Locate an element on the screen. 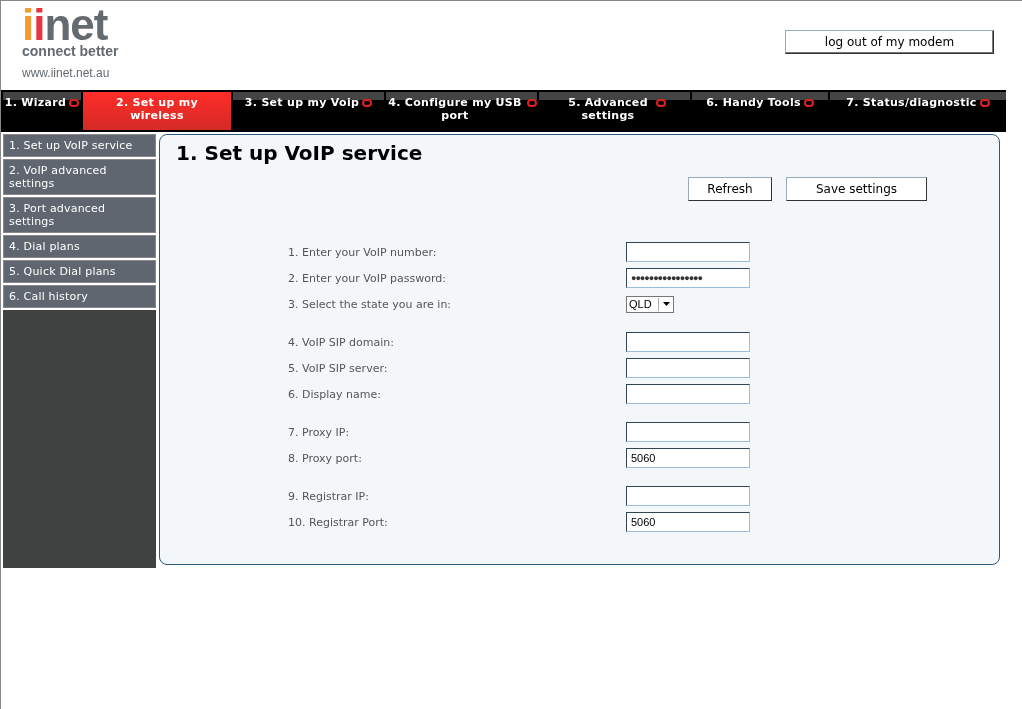  sidebar-item: 6. Call history is located at coordinates (79, 296).